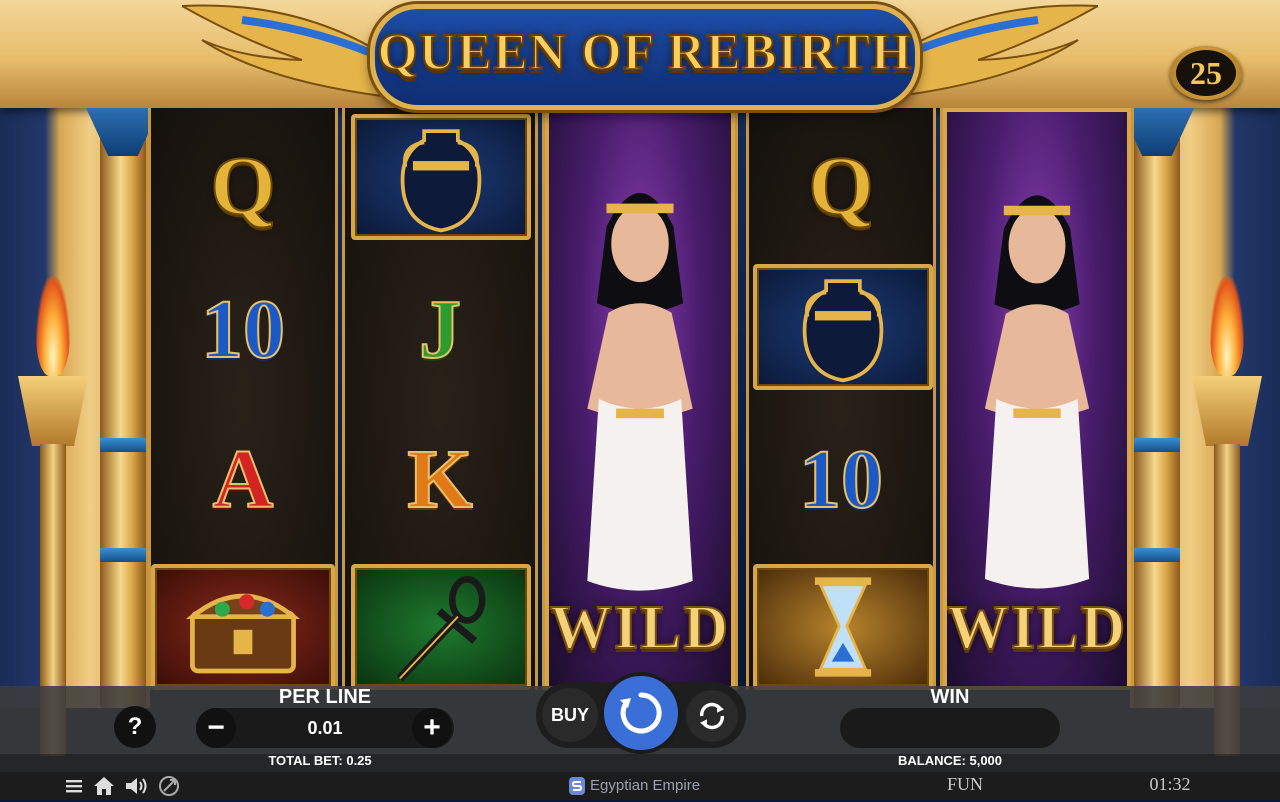 The height and width of the screenshot is (802, 1280). I want to click on symbol-j: J, so click(440, 329).